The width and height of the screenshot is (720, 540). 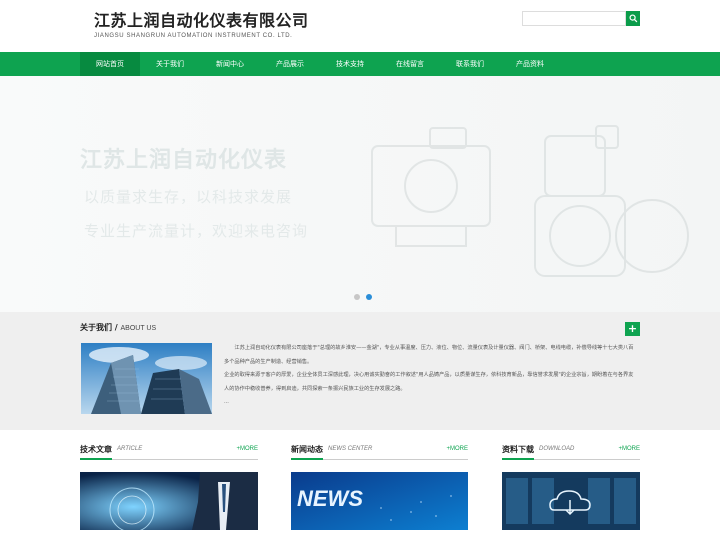 I want to click on article-more-link: +MORE, so click(x=247, y=449).